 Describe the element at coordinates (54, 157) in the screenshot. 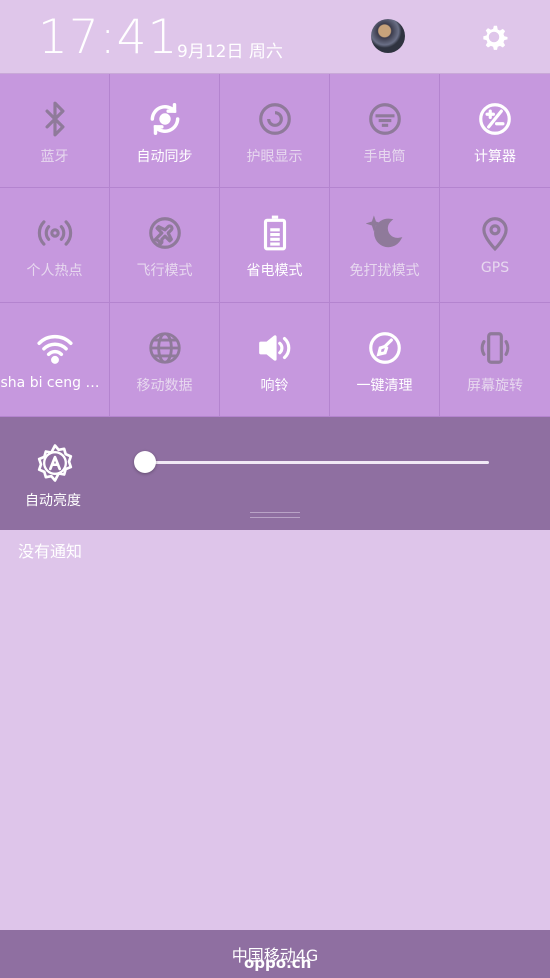

I see `toggle-label: 蓝牙` at that location.